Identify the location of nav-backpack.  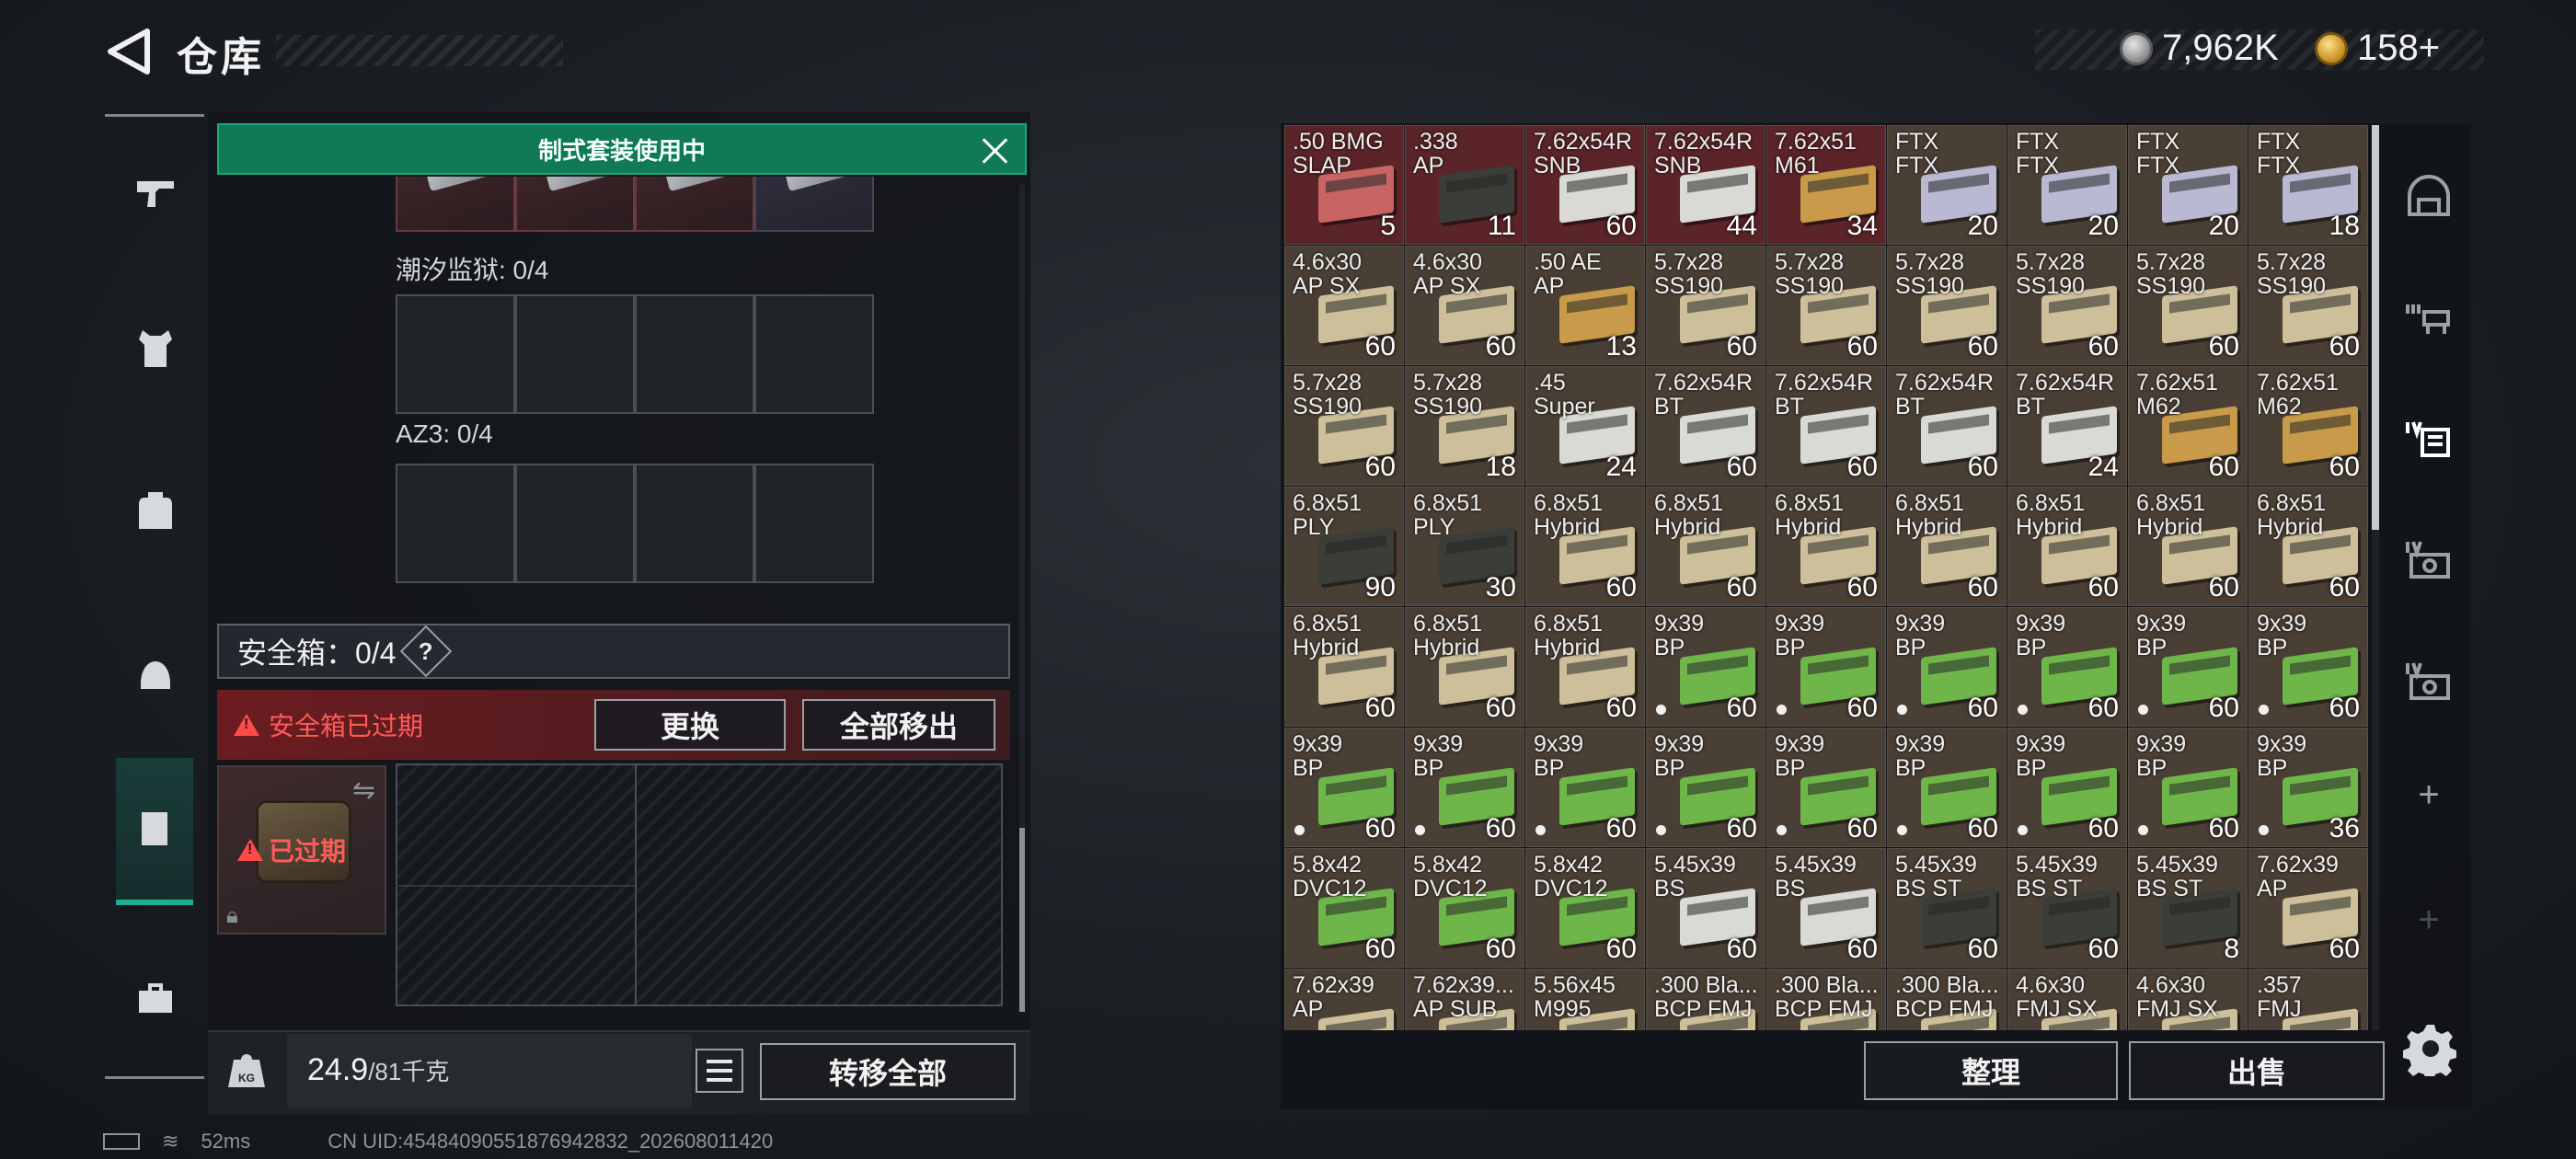
(155, 510).